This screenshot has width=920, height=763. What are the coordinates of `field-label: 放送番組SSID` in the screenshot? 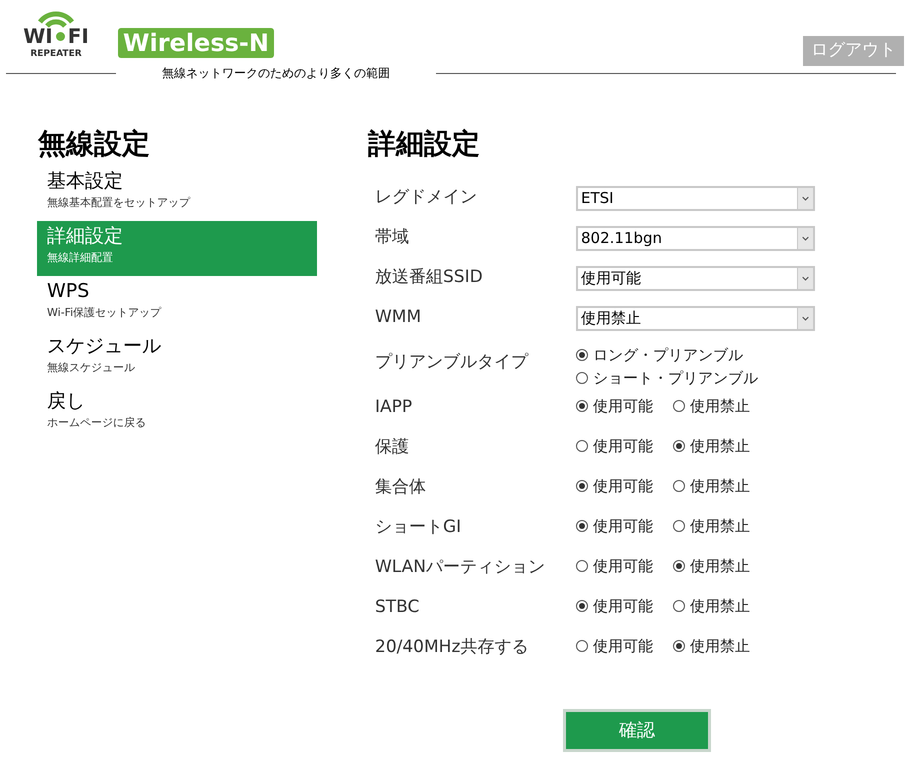 It's located at (429, 278).